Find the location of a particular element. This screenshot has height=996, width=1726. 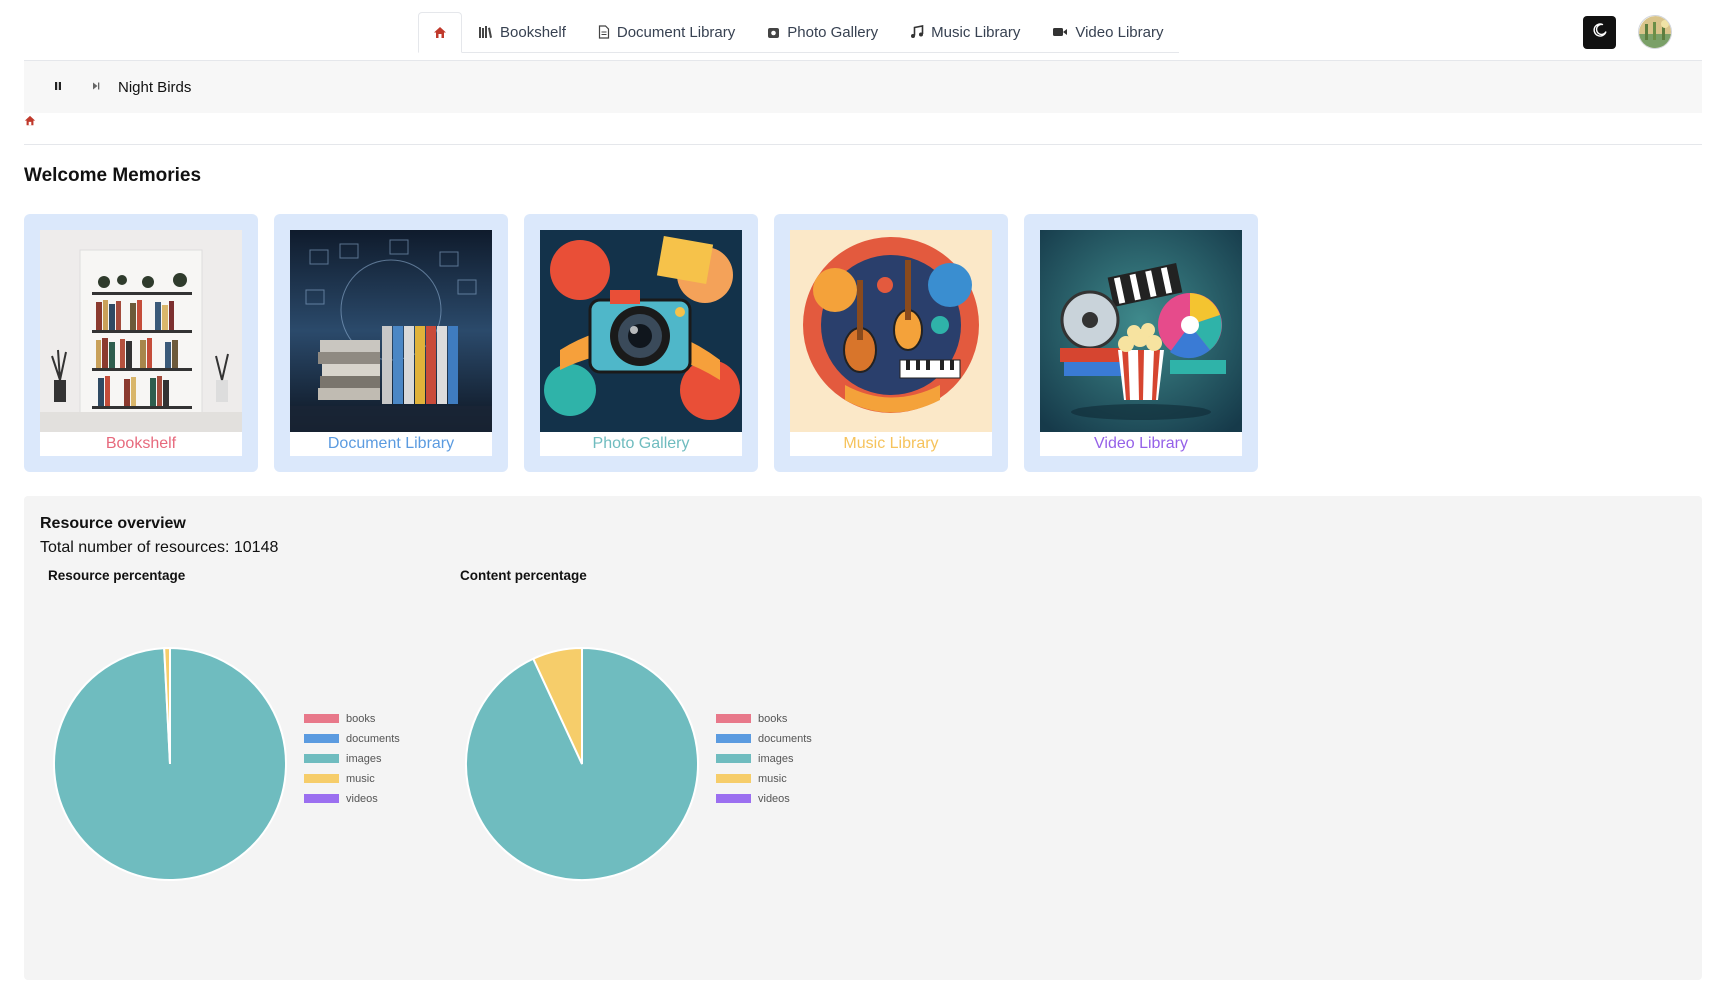

tab-video-library: Video Library is located at coordinates (1107, 32).